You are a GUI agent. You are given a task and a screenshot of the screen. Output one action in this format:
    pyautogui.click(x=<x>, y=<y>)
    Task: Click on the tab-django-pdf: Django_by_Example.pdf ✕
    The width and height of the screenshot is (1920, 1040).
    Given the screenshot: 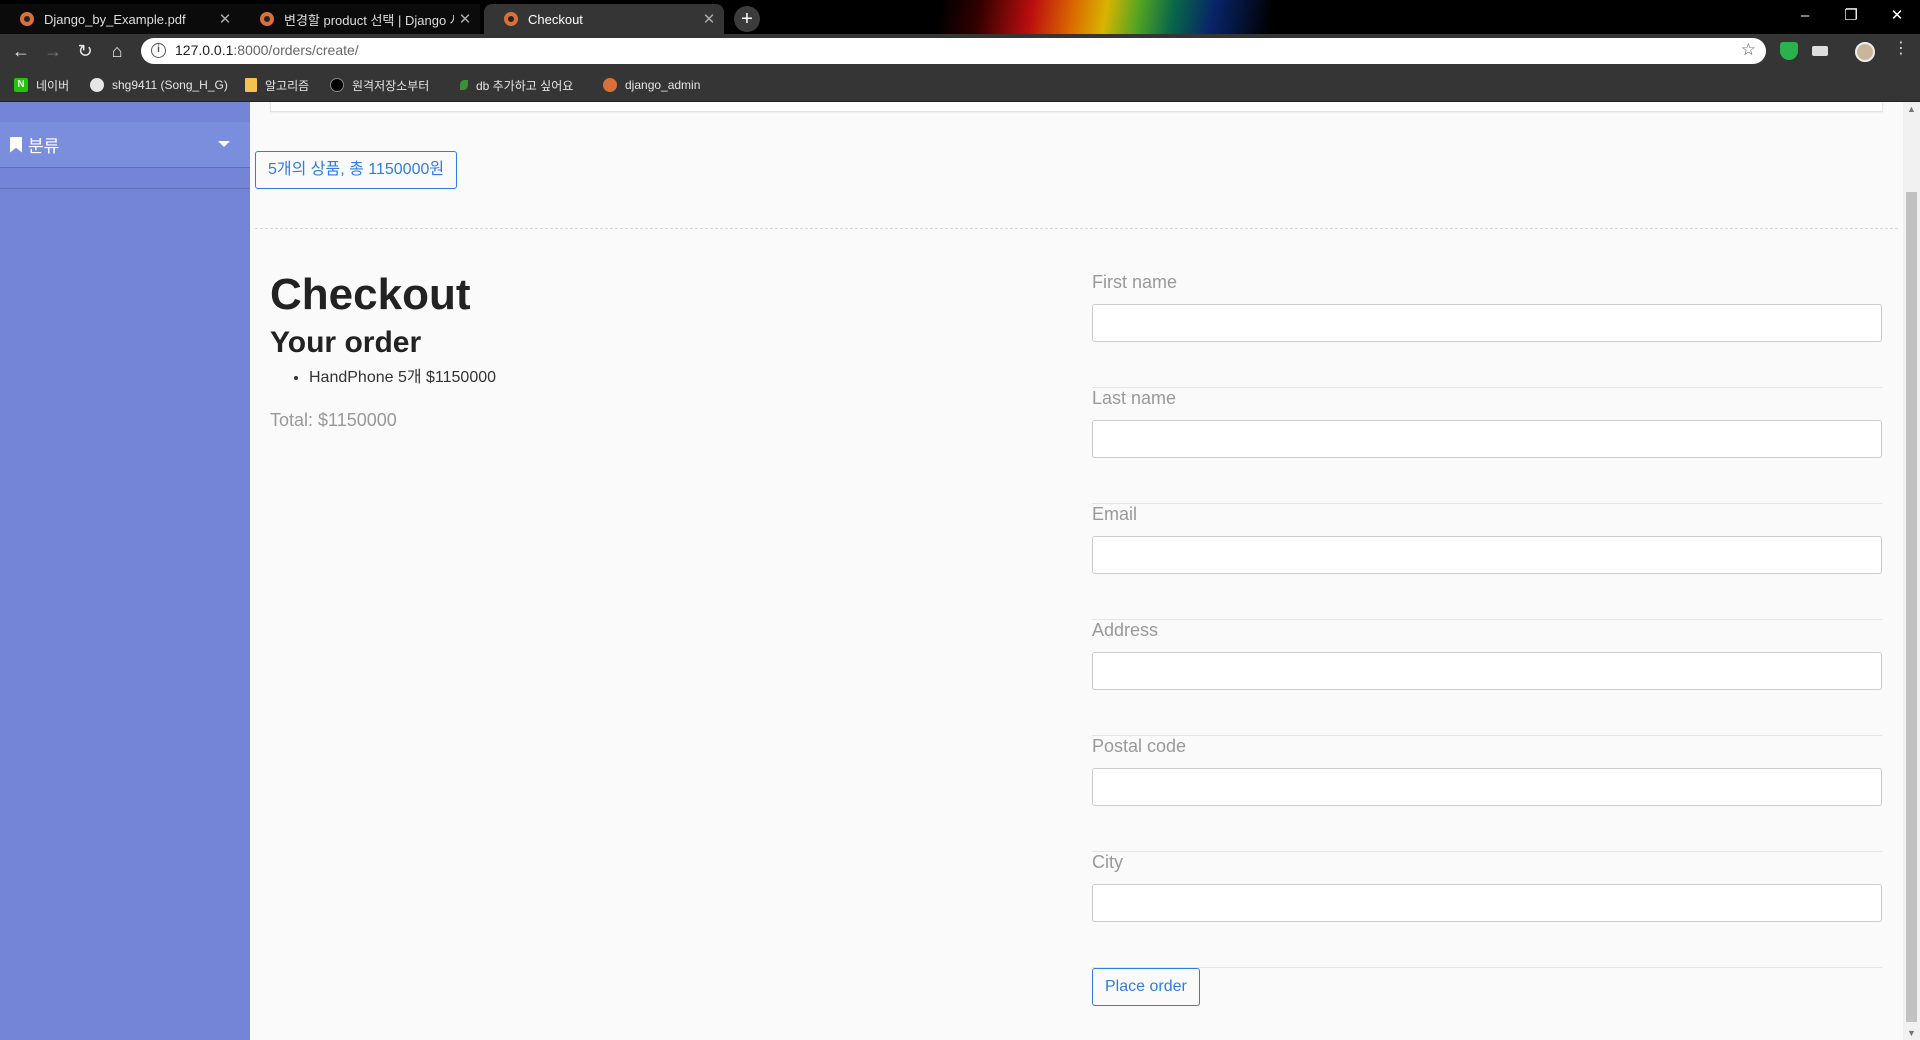 What is the action you would take?
    pyautogui.click(x=120, y=19)
    